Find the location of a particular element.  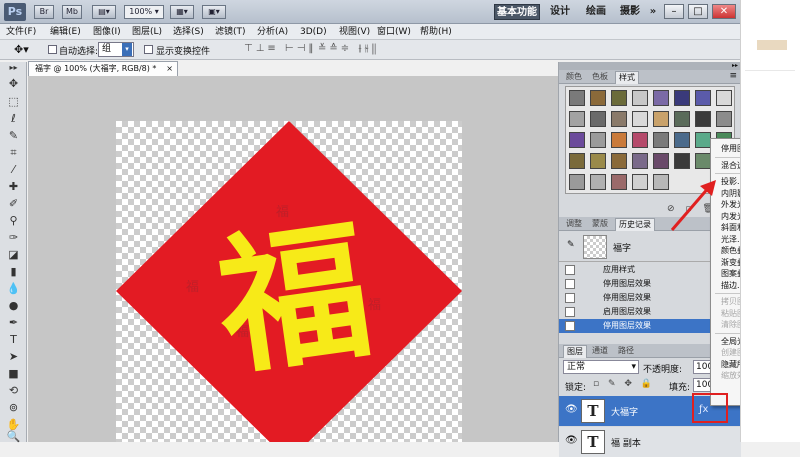

blend-mode-dropdown: 正常 ▾ is located at coordinates (601, 367).